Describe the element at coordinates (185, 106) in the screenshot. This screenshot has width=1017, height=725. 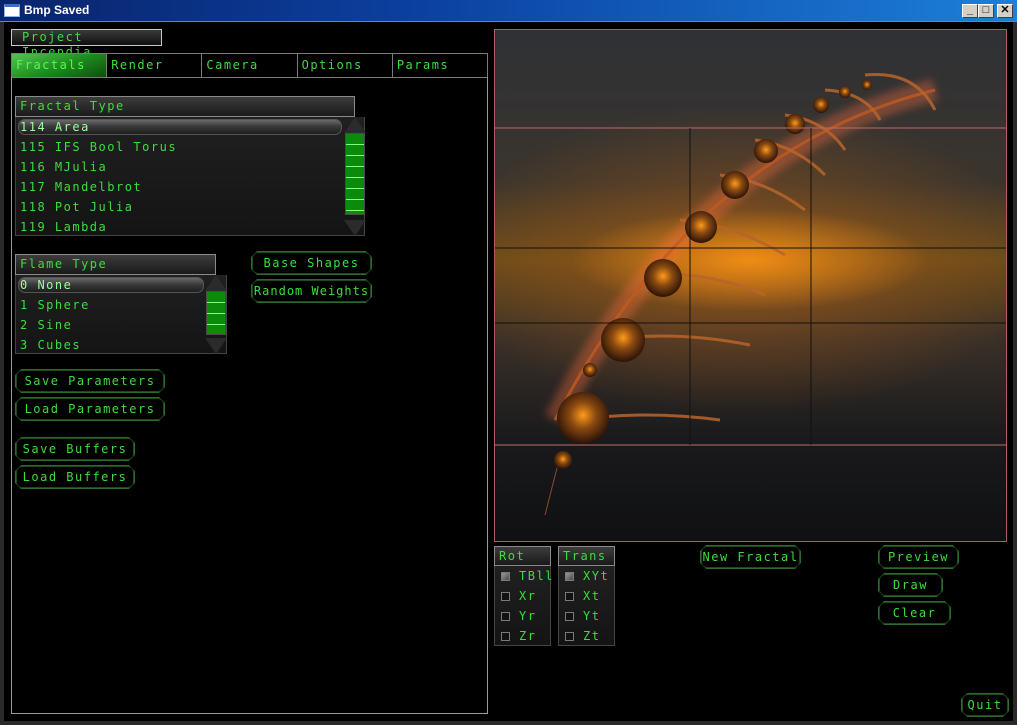
I see `fractal-type-header: Fractal Type` at that location.